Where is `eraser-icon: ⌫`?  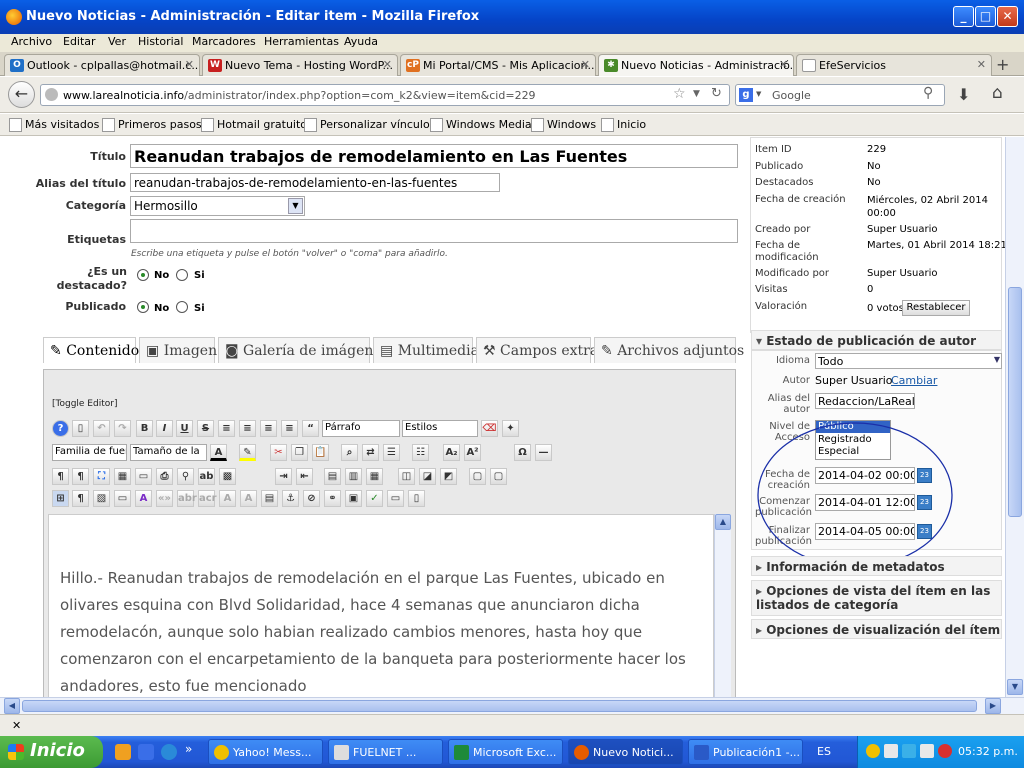 eraser-icon: ⌫ is located at coordinates (489, 428).